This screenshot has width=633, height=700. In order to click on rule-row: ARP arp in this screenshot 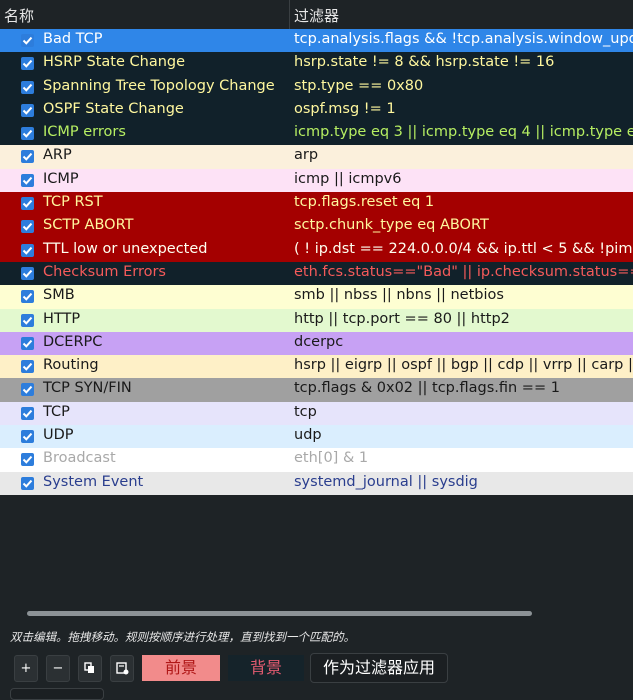, I will do `click(316, 157)`.